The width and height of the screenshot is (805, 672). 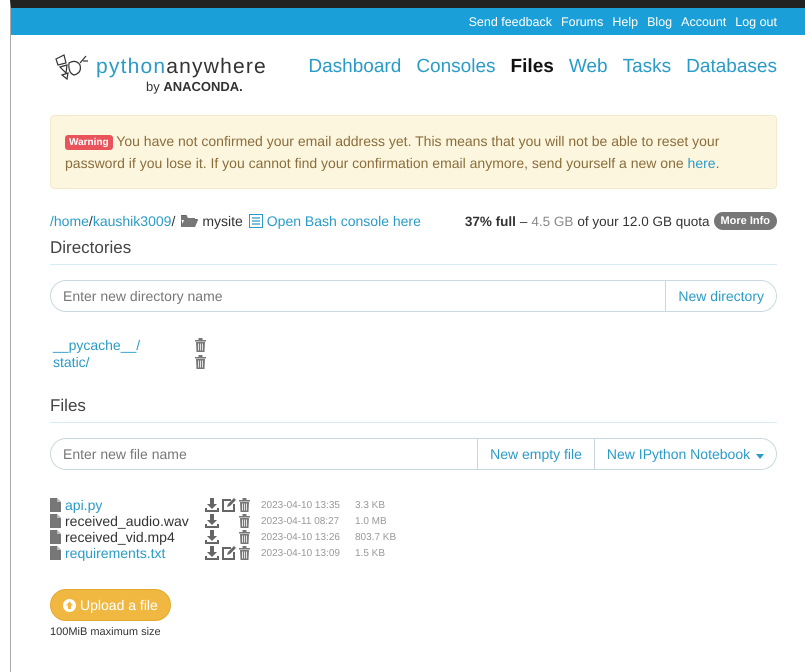 I want to click on path-link: kaushik3009, so click(x=132, y=221).